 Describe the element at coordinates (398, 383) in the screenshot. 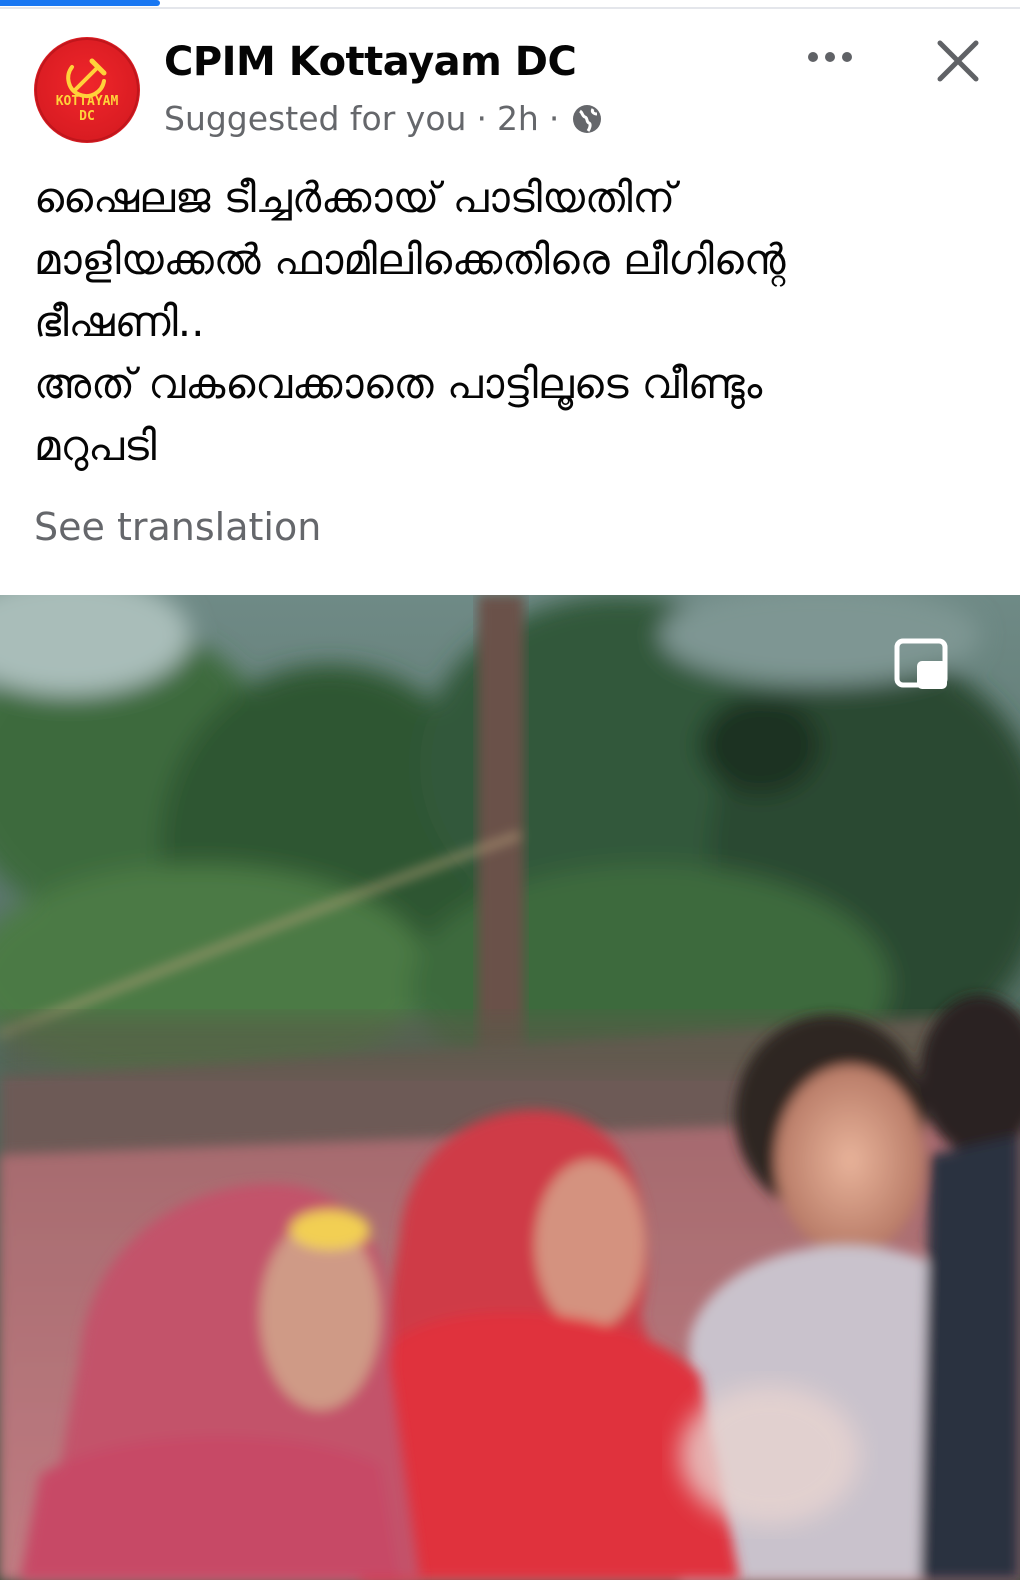

I see `caption-line: അത് വകവെക്കാതെ പാട്ടിലൂടെ വീണ്ടും` at that location.